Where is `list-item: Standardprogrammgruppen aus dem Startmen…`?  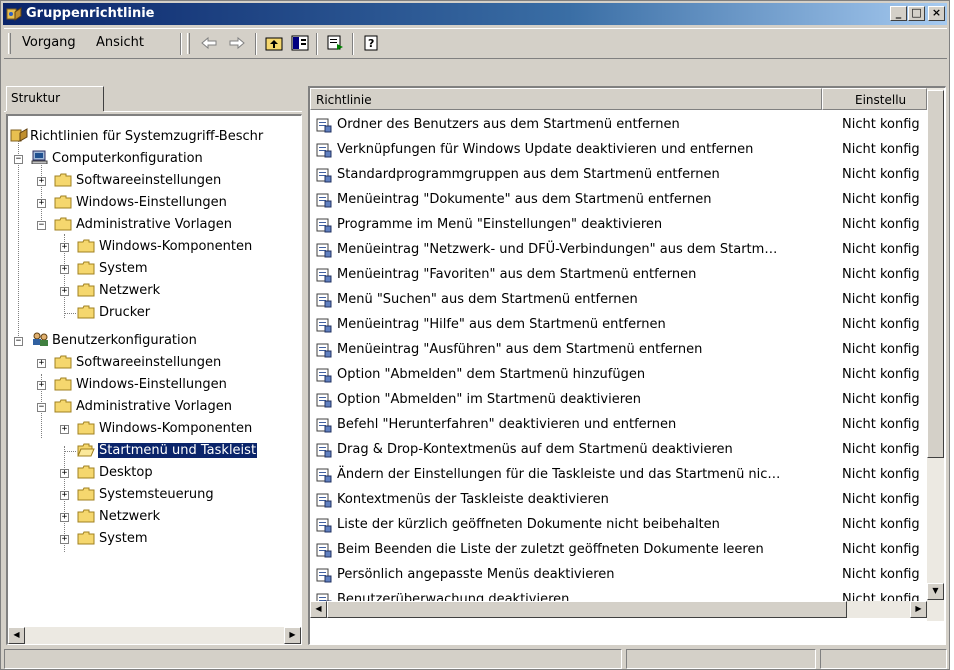 list-item: Standardprogrammgruppen aus dem Startmen… is located at coordinates (617, 174).